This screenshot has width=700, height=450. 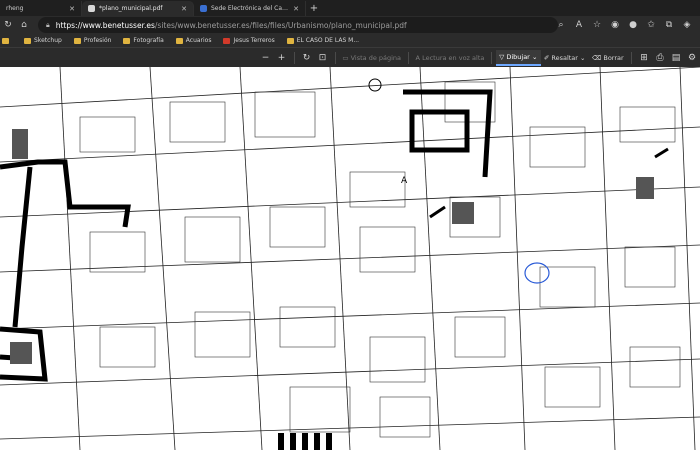 What do you see at coordinates (323, 58) in the screenshot?
I see `fit-page-icon: ⊡` at bounding box center [323, 58].